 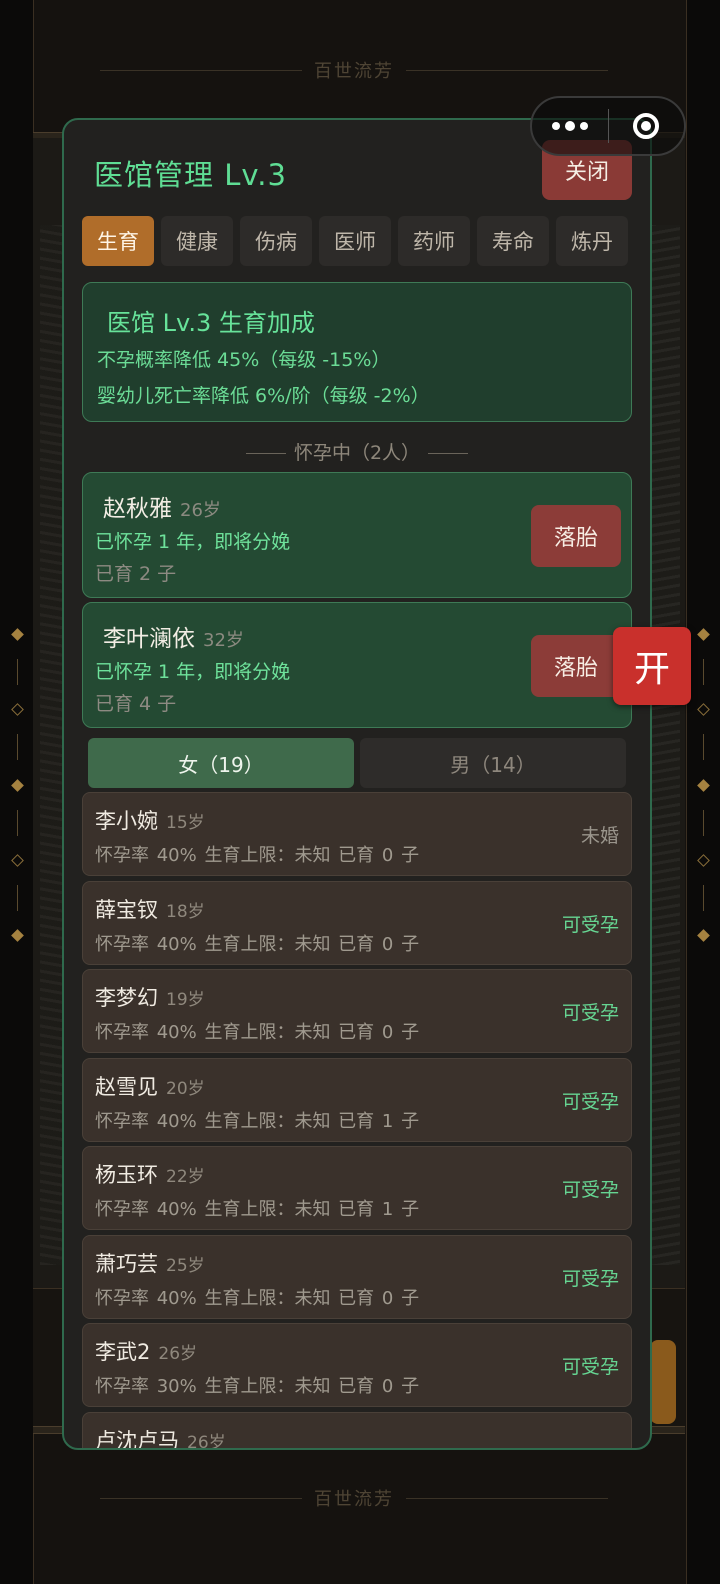 What do you see at coordinates (118, 241) in the screenshot?
I see `tab-fertility: 生育` at bounding box center [118, 241].